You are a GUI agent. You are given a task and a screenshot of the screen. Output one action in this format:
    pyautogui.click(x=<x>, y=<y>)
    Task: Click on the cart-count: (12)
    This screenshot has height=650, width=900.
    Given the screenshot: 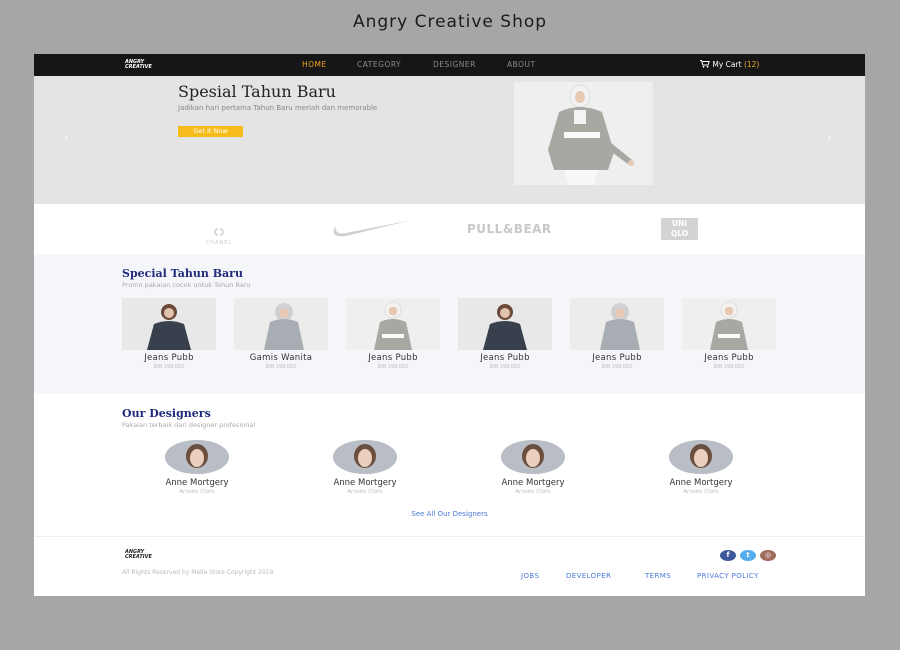 What is the action you would take?
    pyautogui.click(x=751, y=64)
    